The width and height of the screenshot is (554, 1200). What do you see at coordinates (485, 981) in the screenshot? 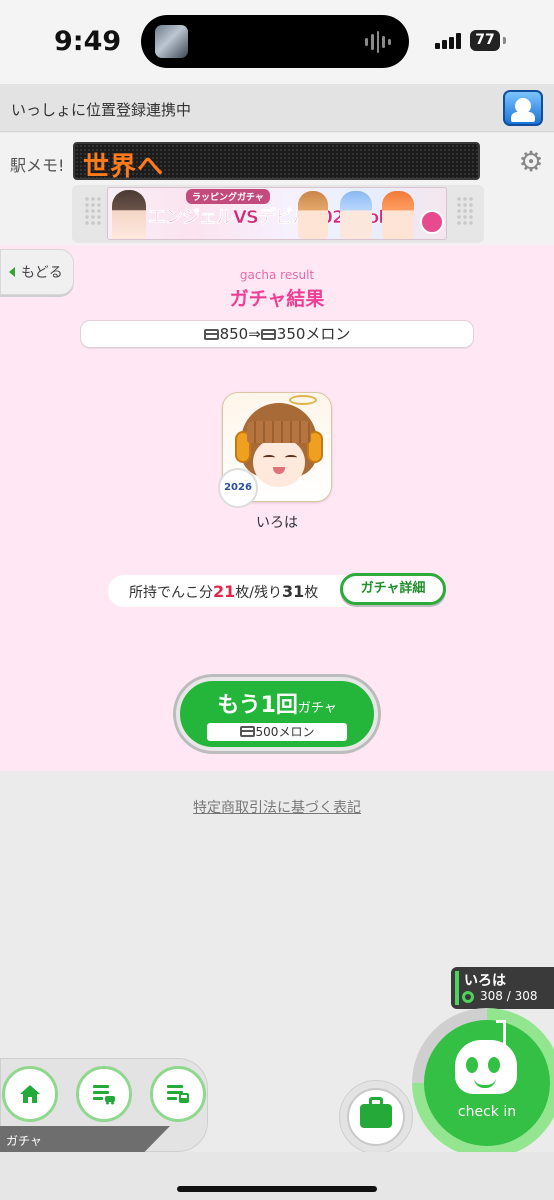
I see `partner-name: いろは` at bounding box center [485, 981].